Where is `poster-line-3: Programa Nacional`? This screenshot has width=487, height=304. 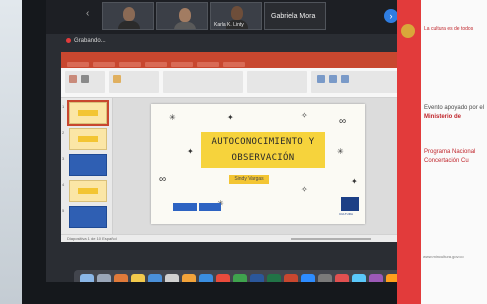
poster-line-3: Programa Nacional is located at coordinates (450, 152).